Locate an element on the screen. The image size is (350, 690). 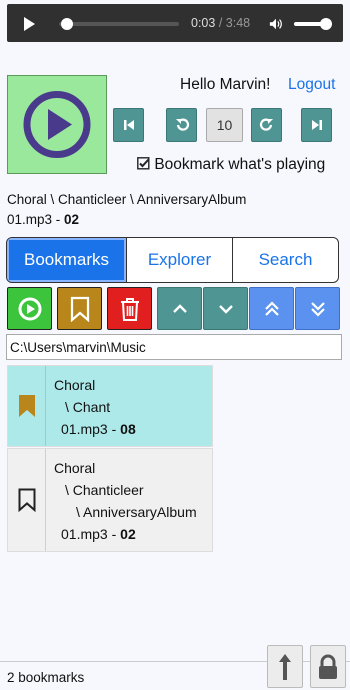
seek-bar is located at coordinates (119, 24).